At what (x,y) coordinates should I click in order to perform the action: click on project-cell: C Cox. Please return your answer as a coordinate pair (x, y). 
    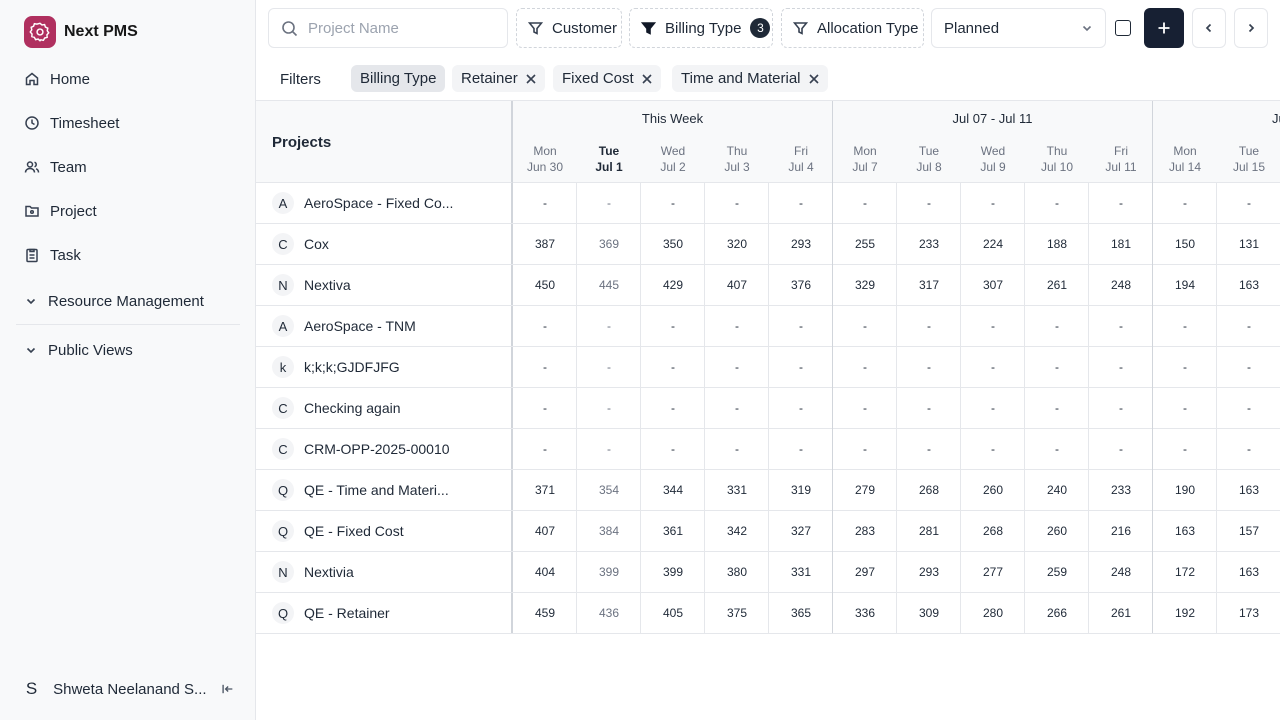
    Looking at the image, I should click on (384, 244).